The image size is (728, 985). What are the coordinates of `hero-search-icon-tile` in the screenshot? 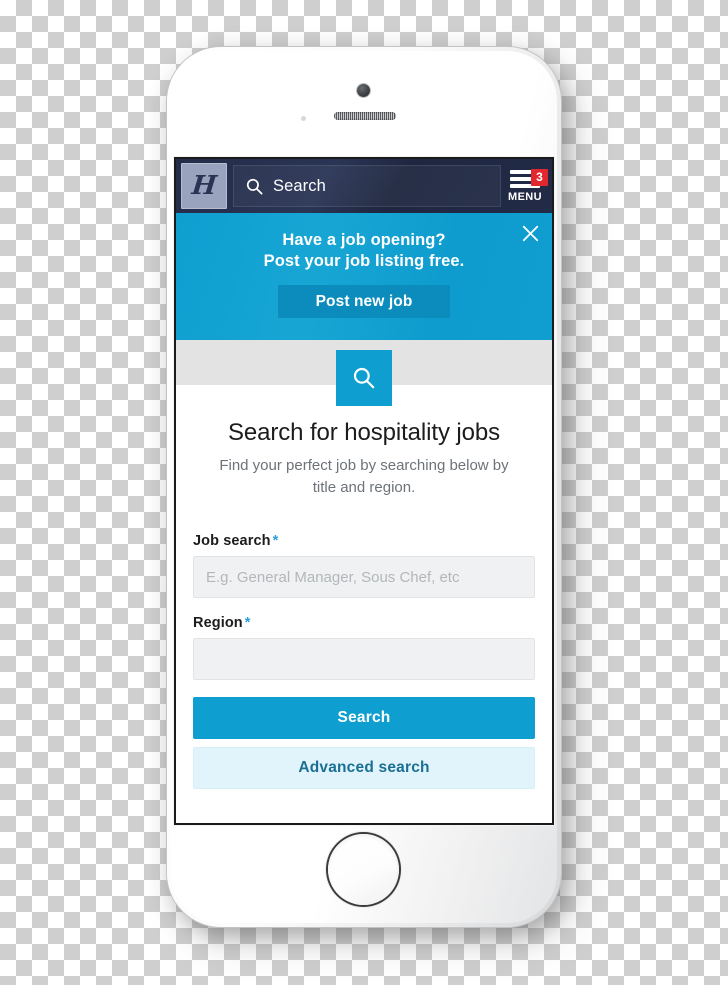 It's located at (364, 378).